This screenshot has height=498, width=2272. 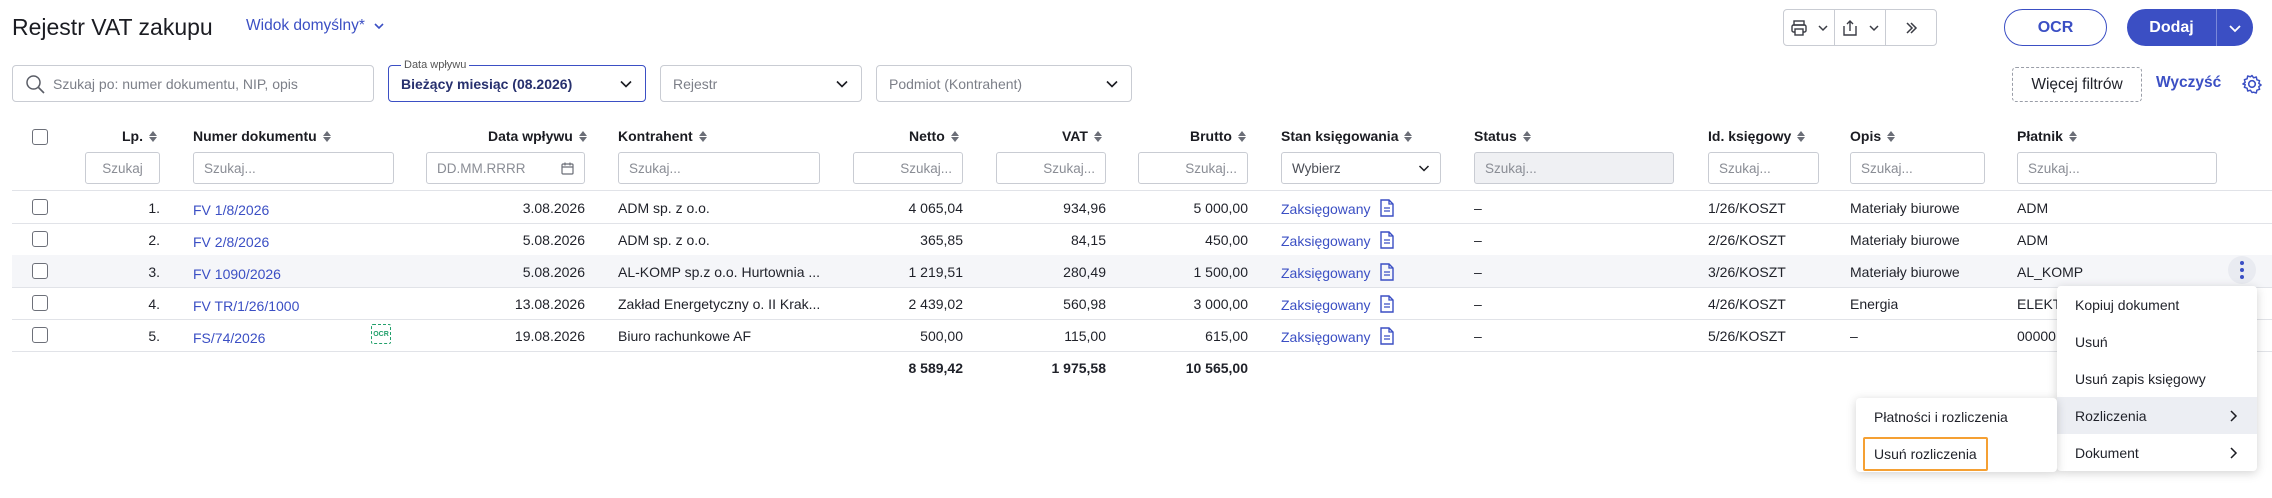 I want to click on gear-icon, so click(x=2252, y=84).